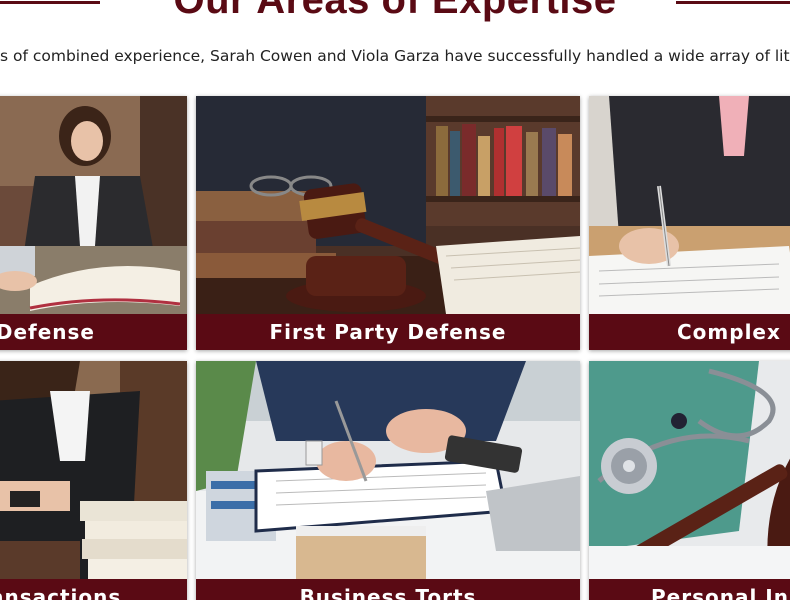 The height and width of the screenshot is (600, 790). What do you see at coordinates (689, 589) in the screenshot?
I see `card-label: Personal Inju` at bounding box center [689, 589].